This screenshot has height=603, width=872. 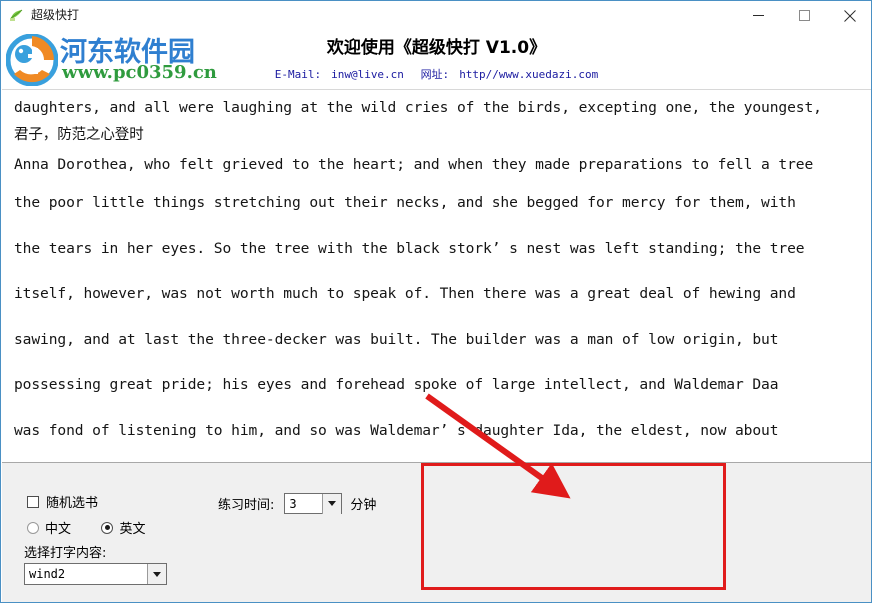 I want to click on minimize-button, so click(x=758, y=15).